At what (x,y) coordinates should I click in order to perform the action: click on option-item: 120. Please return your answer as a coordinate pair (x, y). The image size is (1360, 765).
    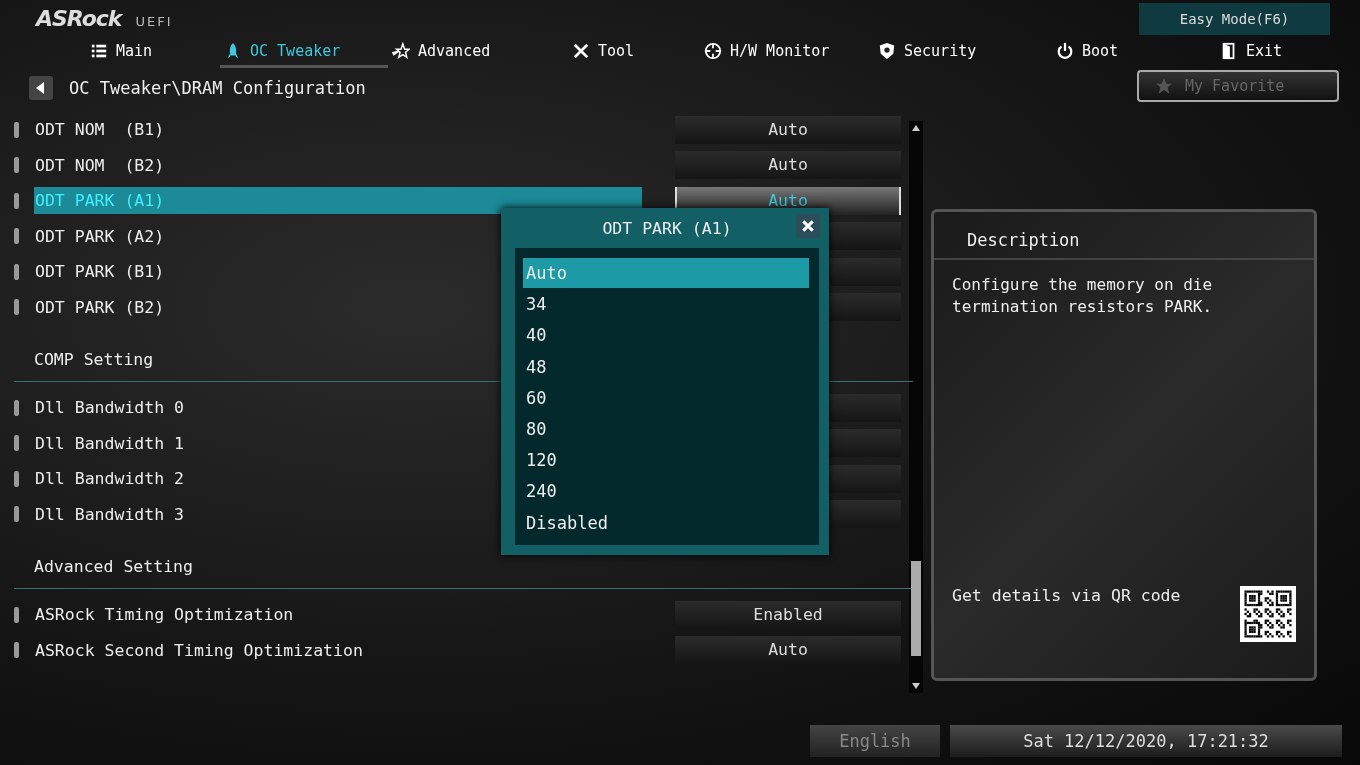
    Looking at the image, I should click on (666, 461).